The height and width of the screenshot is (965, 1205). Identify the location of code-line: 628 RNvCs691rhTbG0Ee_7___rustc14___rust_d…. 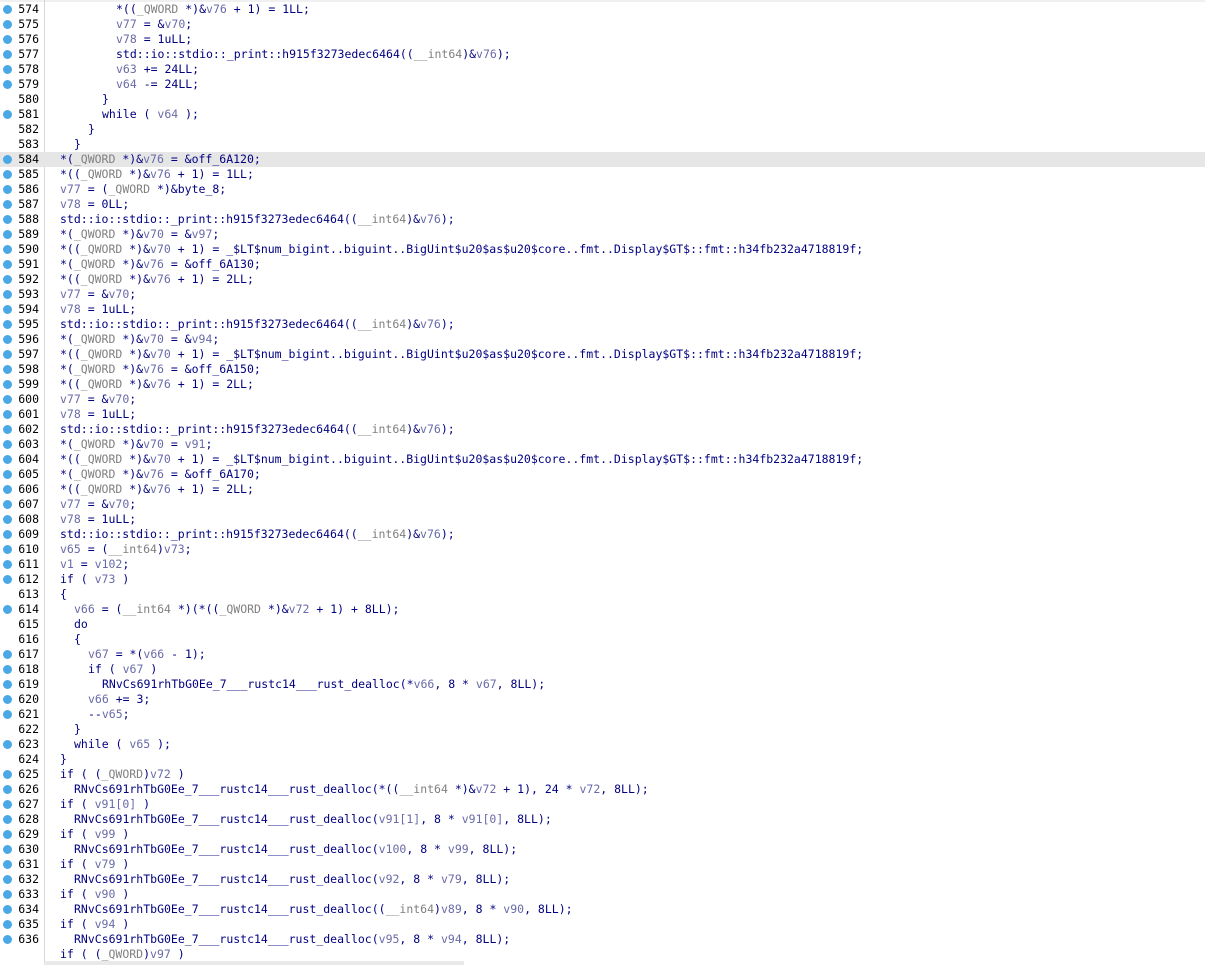
(602, 819).